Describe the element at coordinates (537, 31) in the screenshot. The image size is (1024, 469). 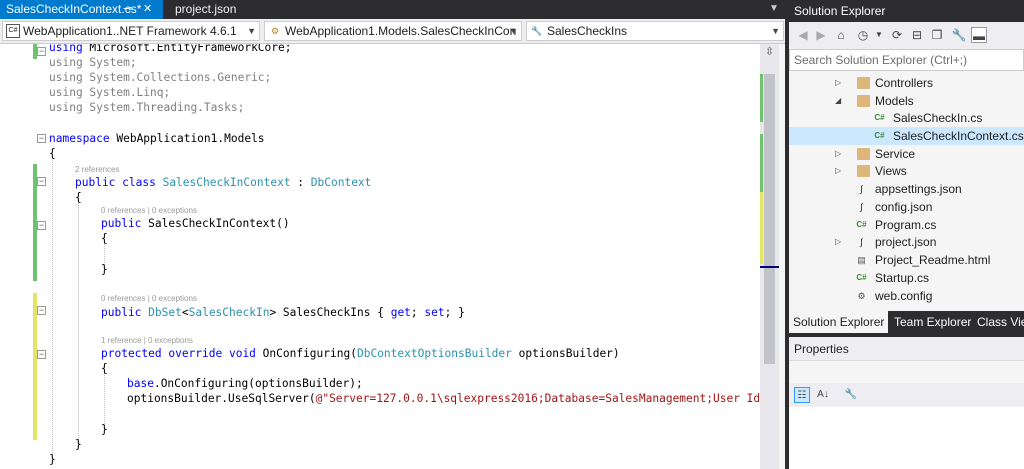
I see `property-wrench-icon: 🔧` at that location.